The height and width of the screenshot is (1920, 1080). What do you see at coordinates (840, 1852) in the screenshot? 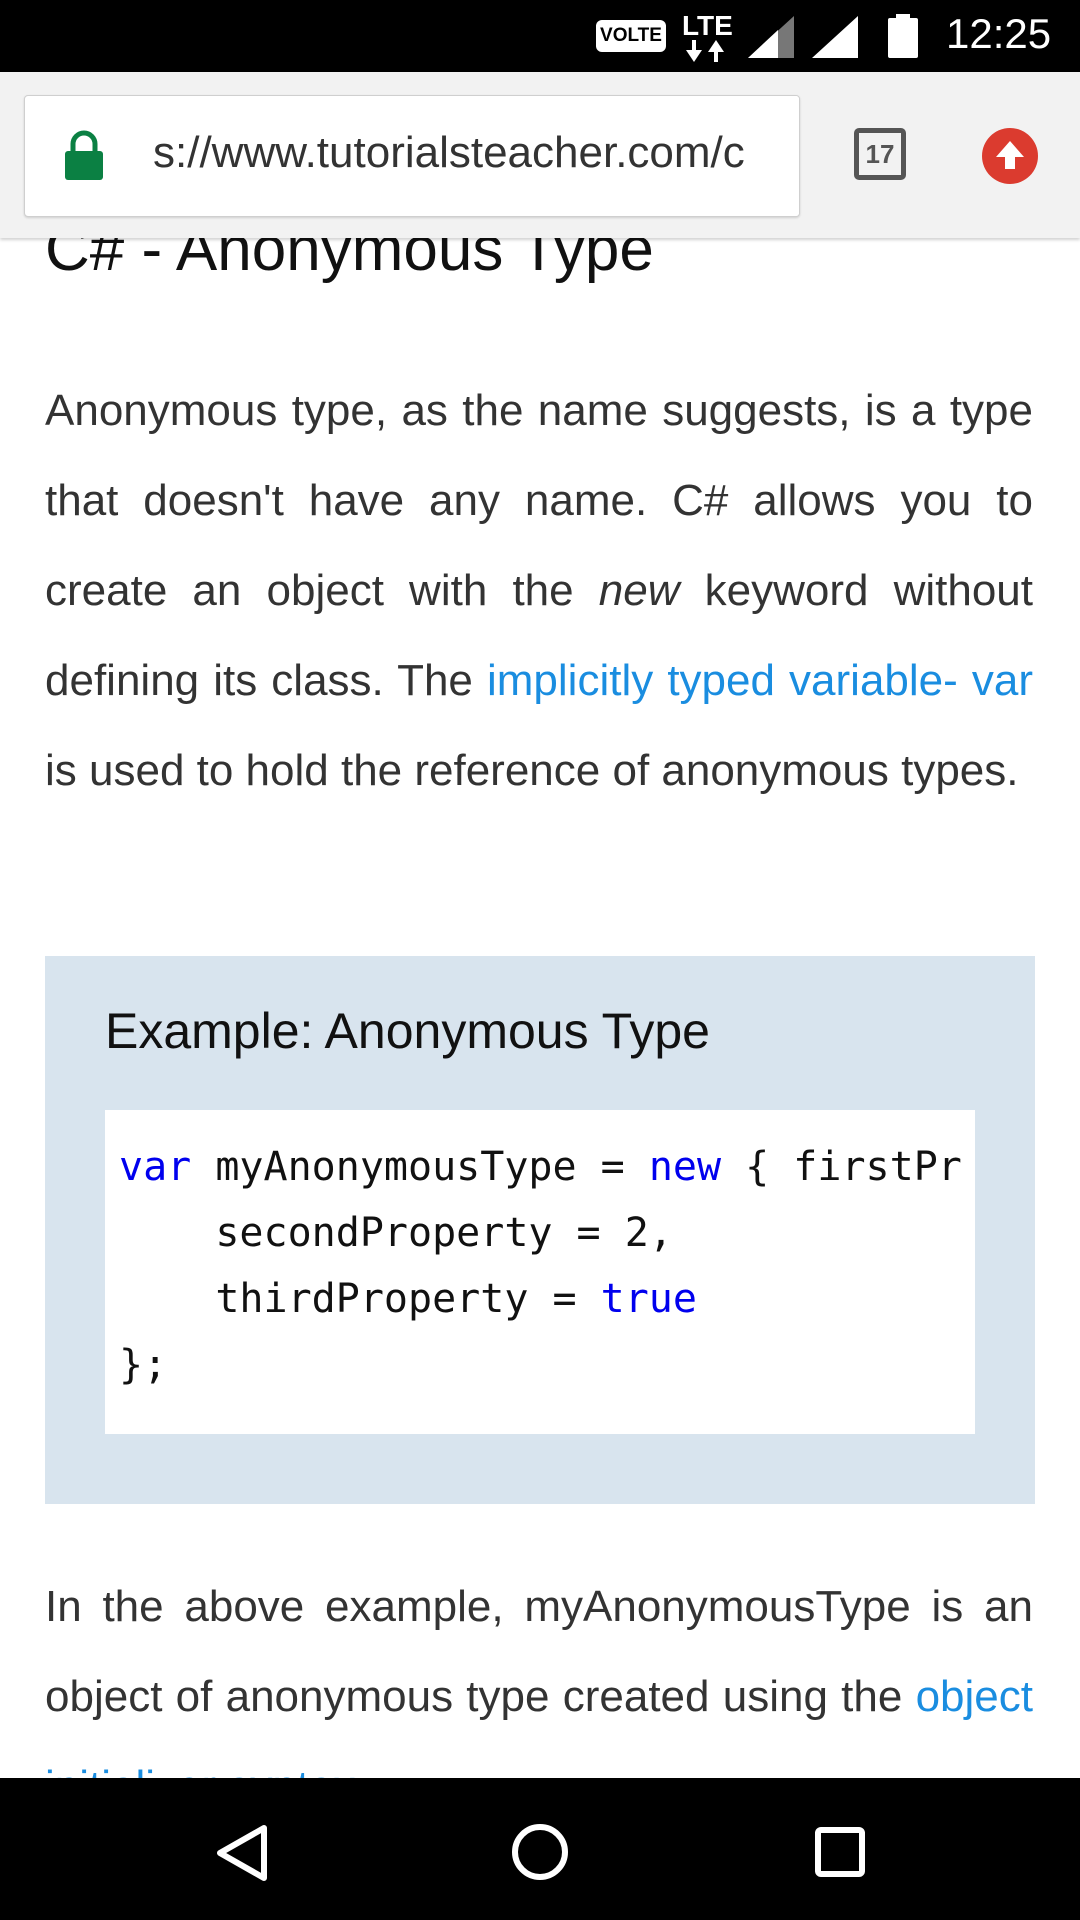
I see `recents-icon` at bounding box center [840, 1852].